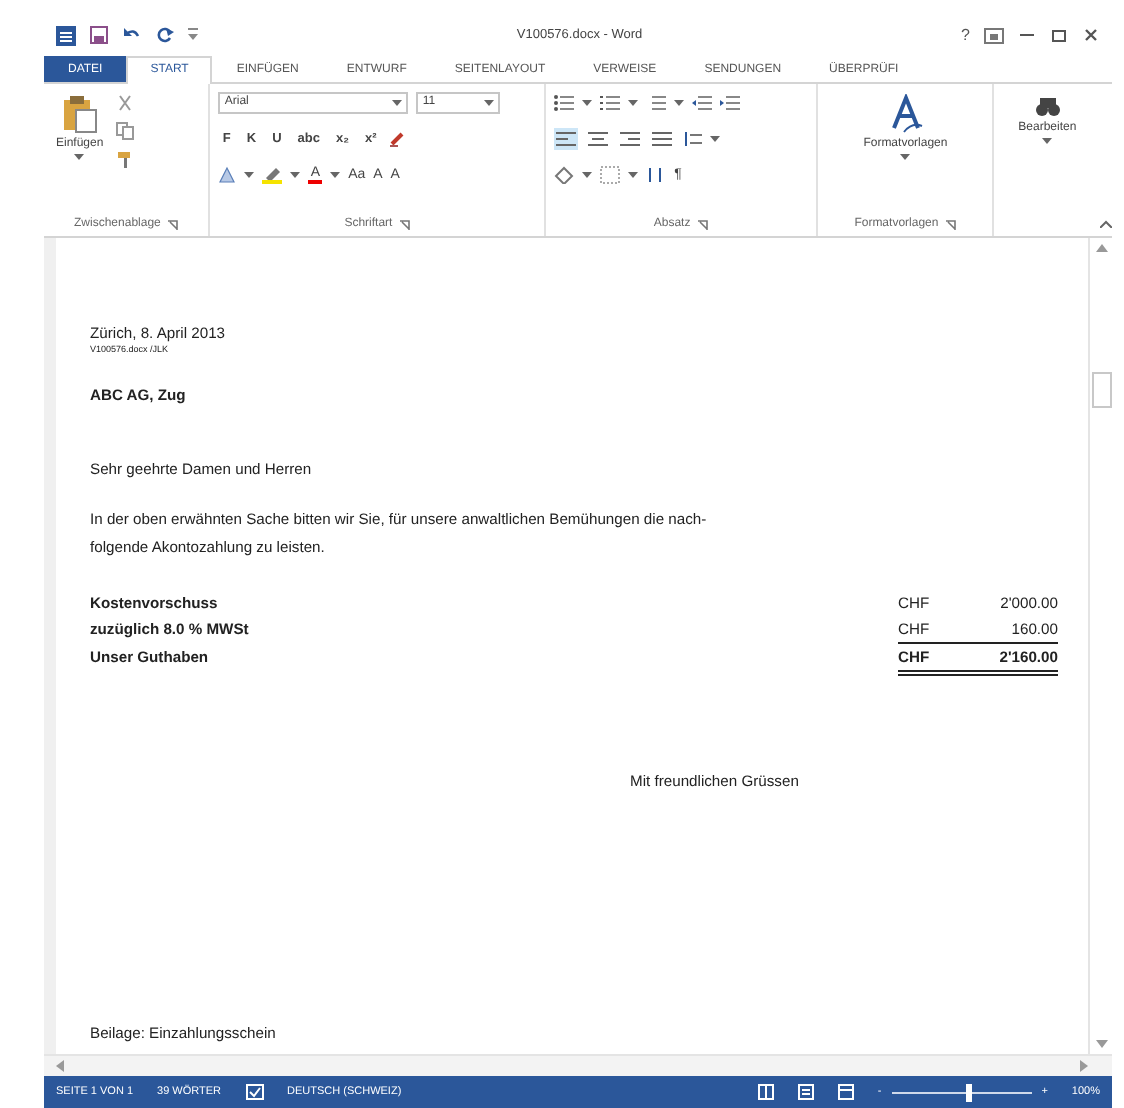  I want to click on web-layout-icon, so click(845, 1092).